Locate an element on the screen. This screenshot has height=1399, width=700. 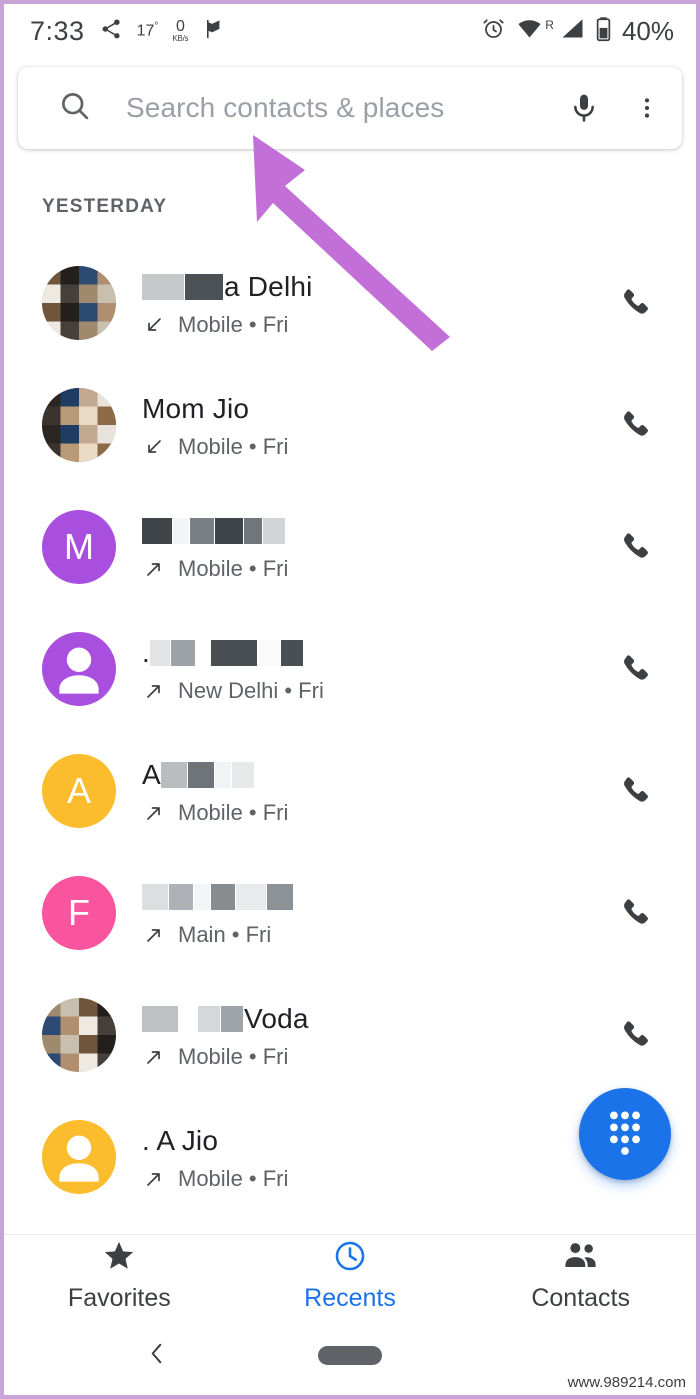
tab-contacts: Contacts is located at coordinates (580, 1276).